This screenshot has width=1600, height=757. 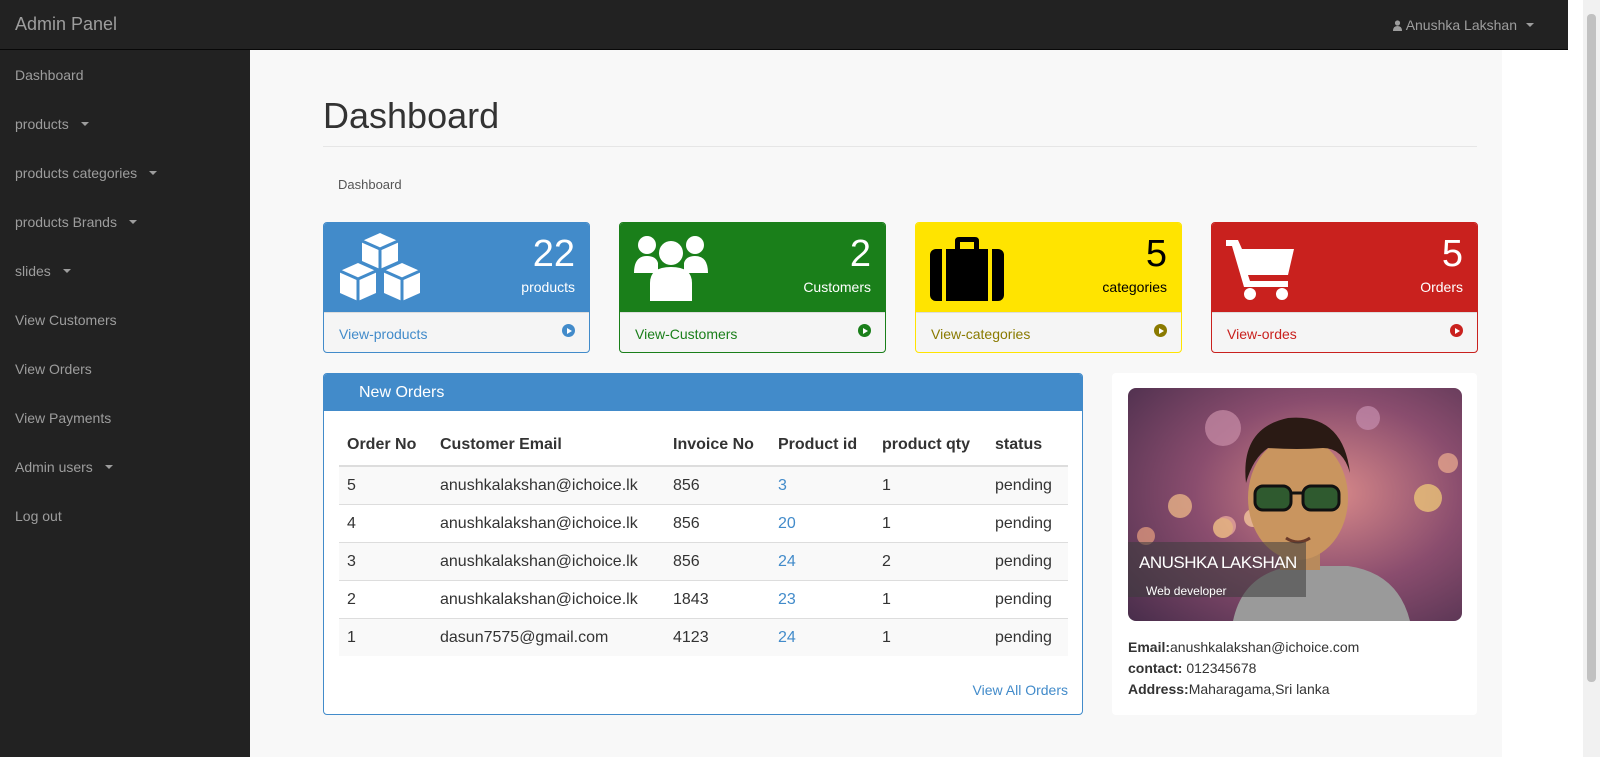 I want to click on profile-photo: ANUSHKA LAKSHAN Web developer, so click(x=1295, y=504).